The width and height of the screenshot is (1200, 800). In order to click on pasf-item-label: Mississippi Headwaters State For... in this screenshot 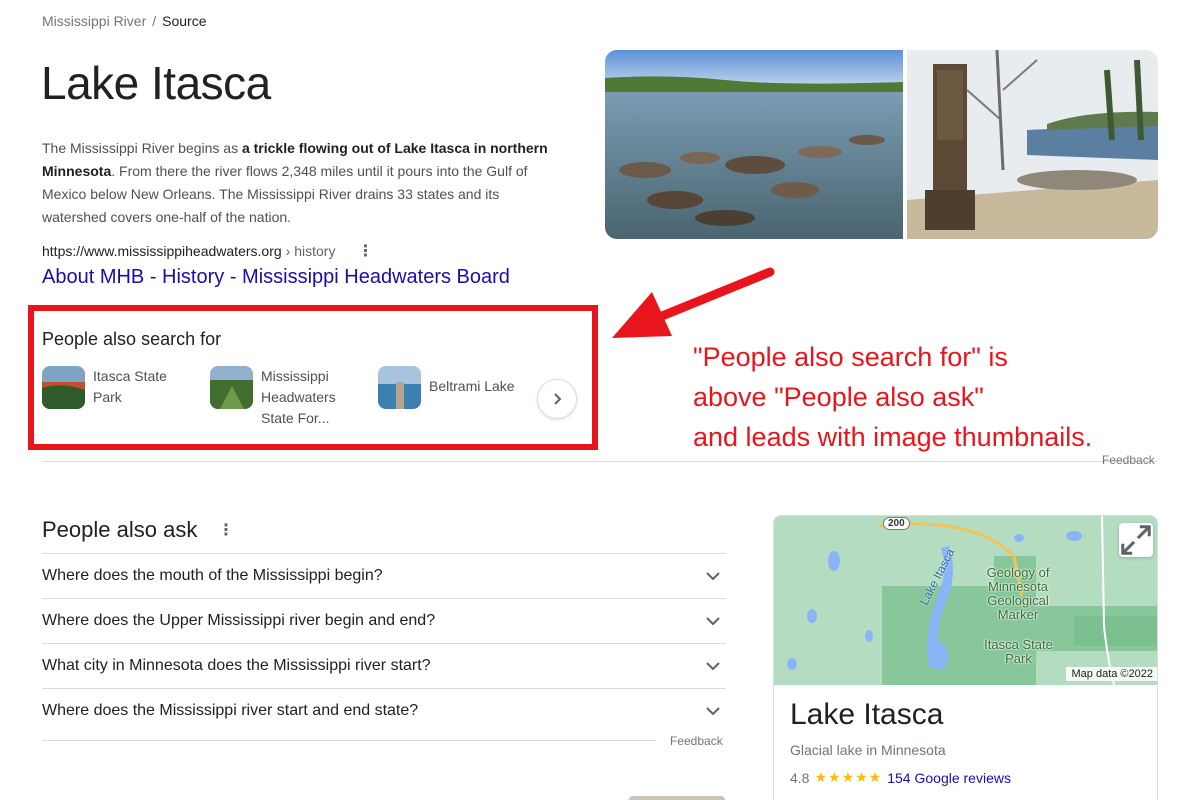, I will do `click(298, 397)`.